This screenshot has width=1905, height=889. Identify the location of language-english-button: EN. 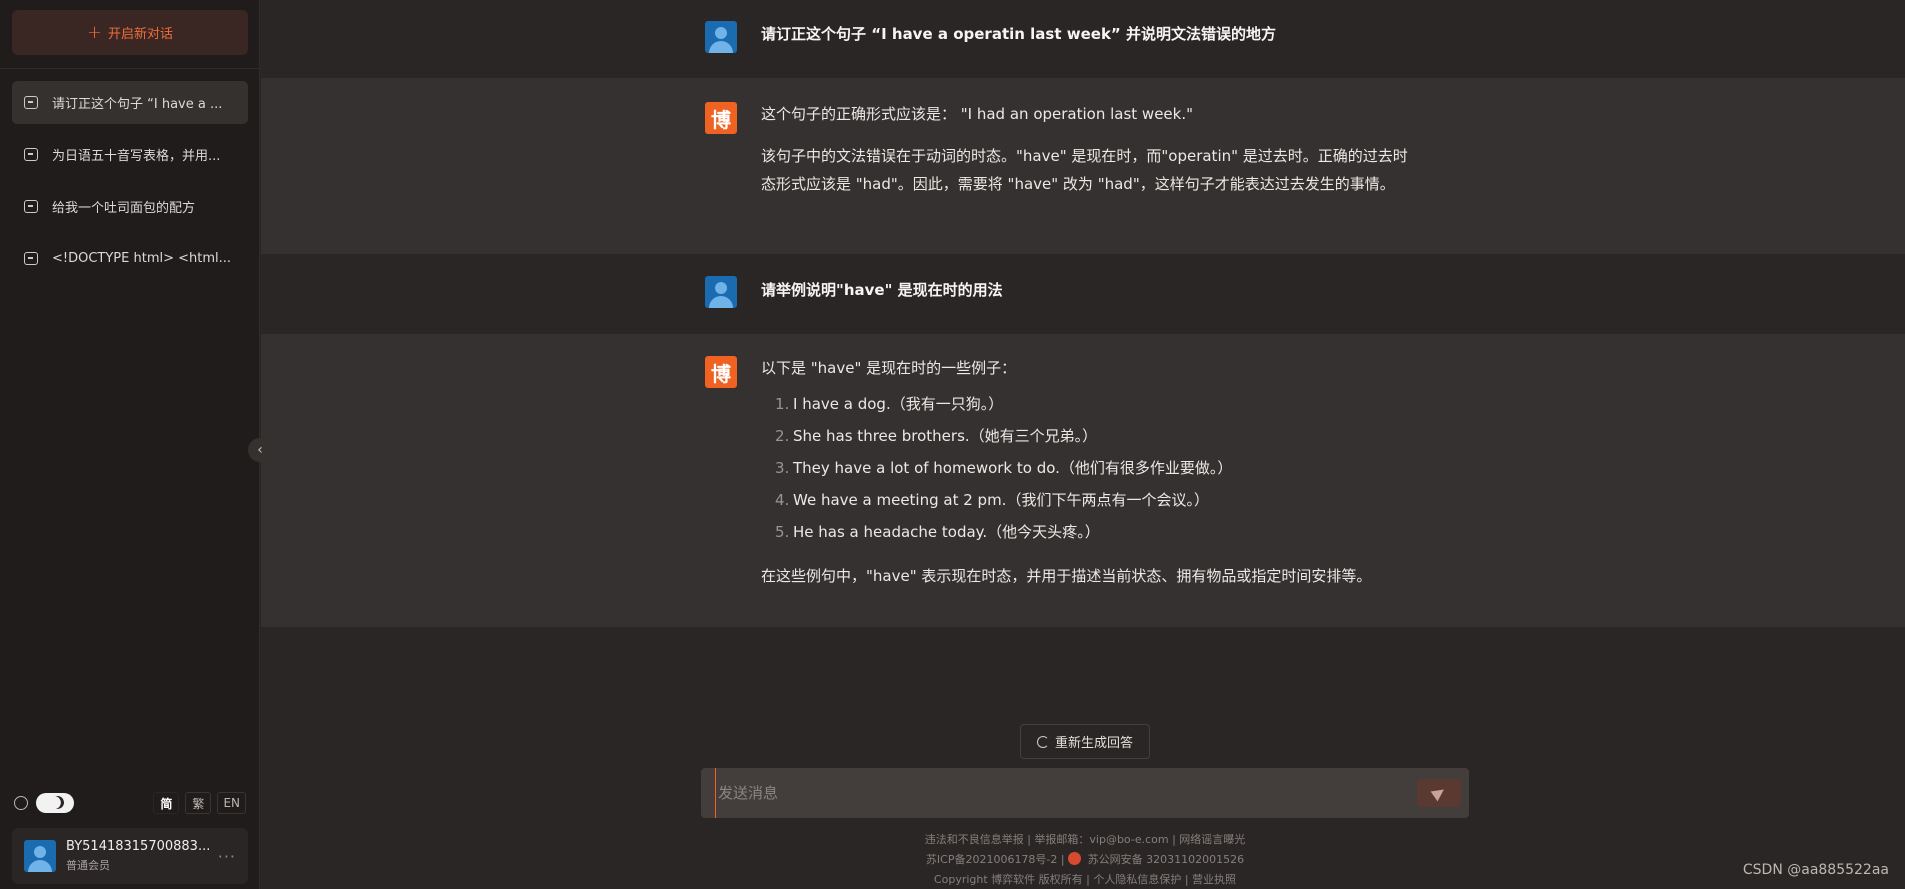
(231, 803).